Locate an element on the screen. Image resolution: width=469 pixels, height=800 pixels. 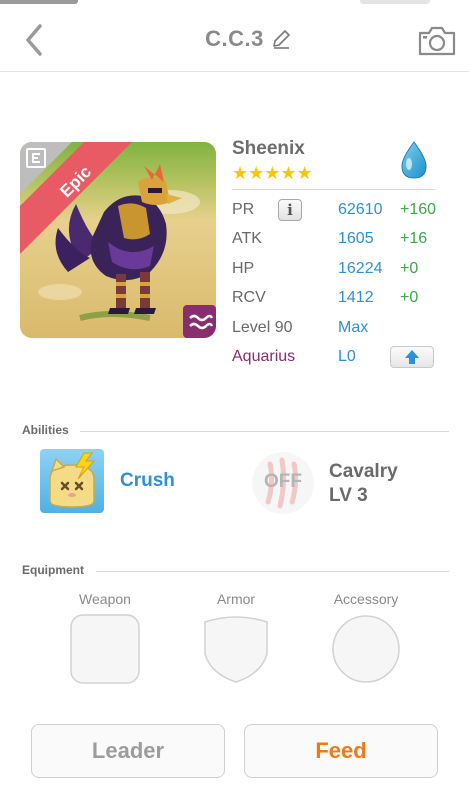
stat-value: 1605 is located at coordinates (356, 238).